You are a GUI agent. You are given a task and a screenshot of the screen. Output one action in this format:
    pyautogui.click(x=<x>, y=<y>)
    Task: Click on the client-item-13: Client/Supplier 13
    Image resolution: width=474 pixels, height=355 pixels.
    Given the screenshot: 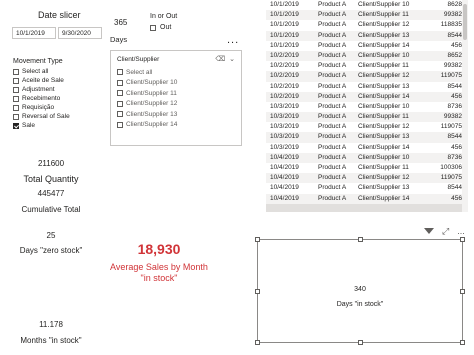 What is the action you would take?
    pyautogui.click(x=147, y=114)
    